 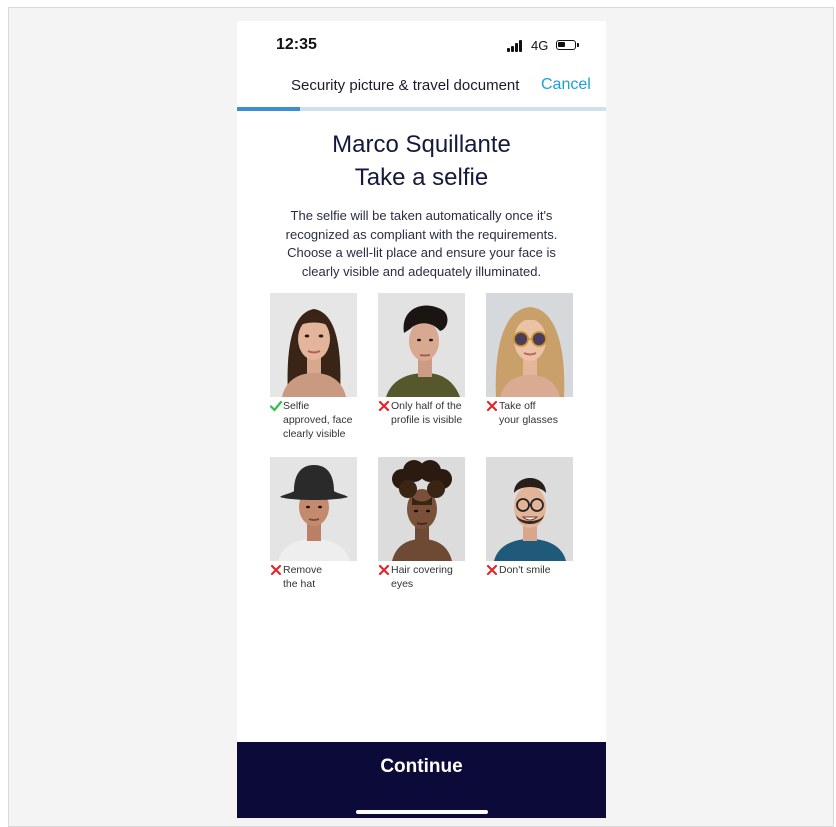 I want to click on signal-icon, so click(x=516, y=46).